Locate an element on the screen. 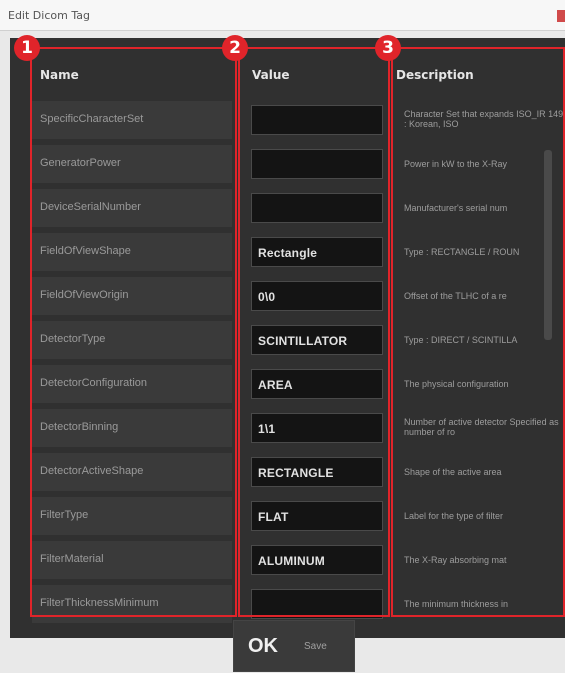  annotation-badge-3: 3 is located at coordinates (388, 48).